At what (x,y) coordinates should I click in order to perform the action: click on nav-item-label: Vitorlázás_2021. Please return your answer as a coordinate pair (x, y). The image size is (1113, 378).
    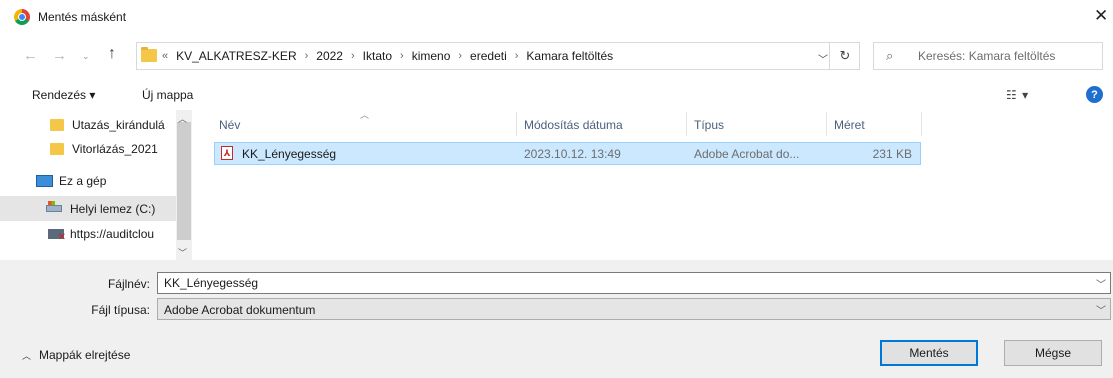
    Looking at the image, I should click on (115, 148).